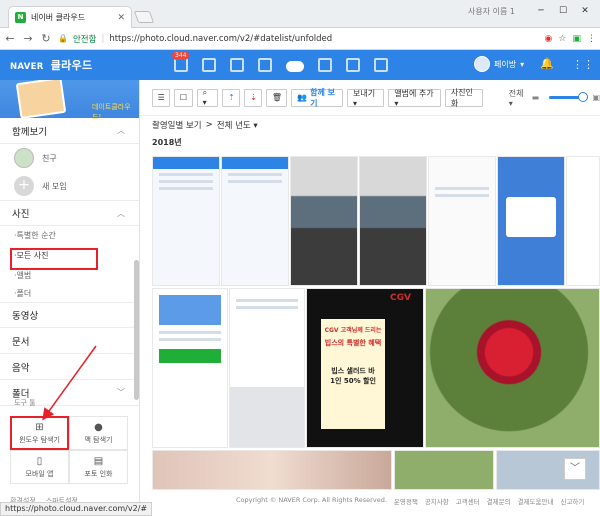 Image resolution: width=600 pixels, height=516 pixels. What do you see at coordinates (325, 65) in the screenshot?
I see `photo-icon` at bounding box center [325, 65].